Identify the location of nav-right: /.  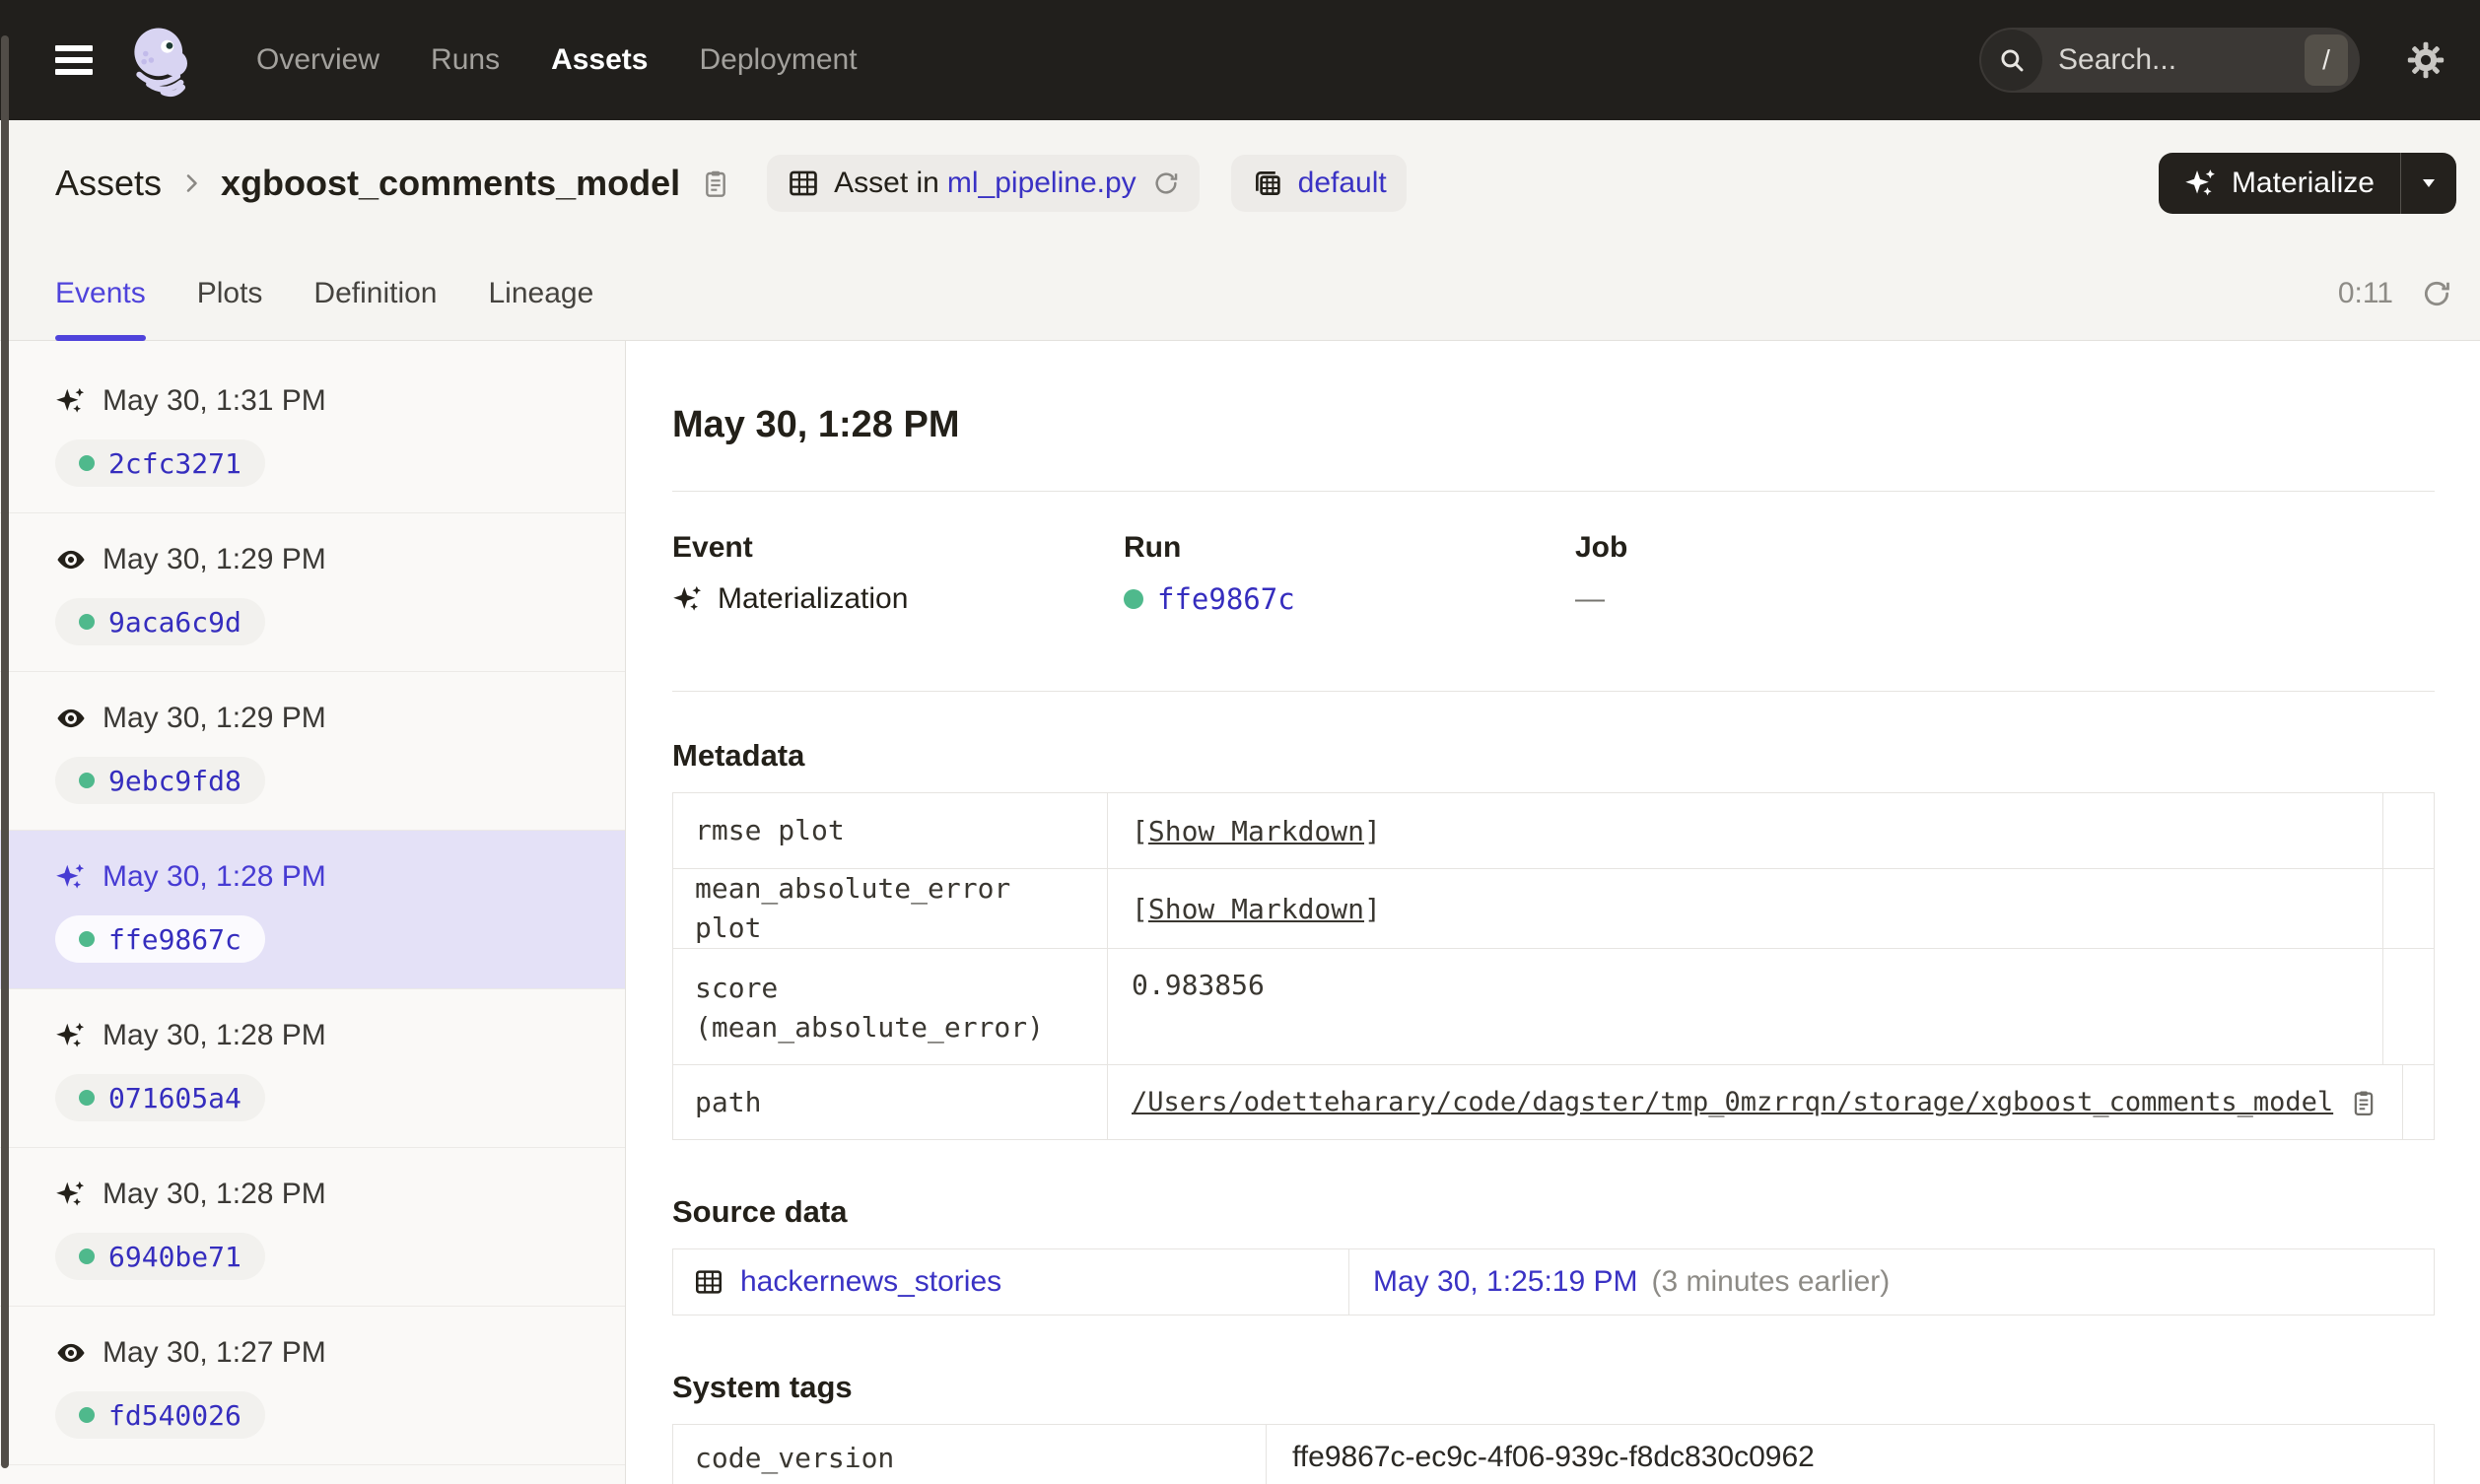
(2212, 60).